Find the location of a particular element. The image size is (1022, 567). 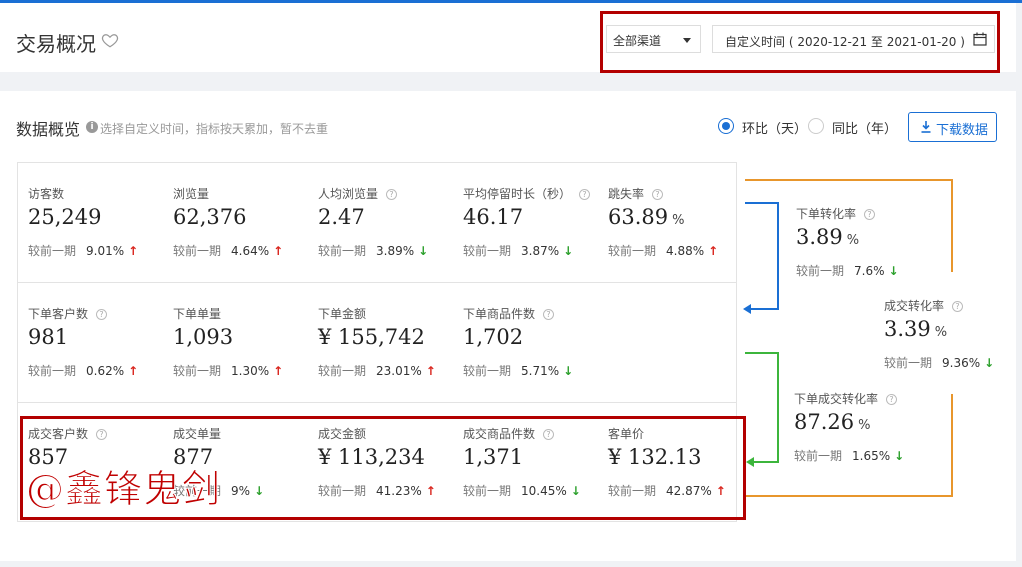

metric-value-text: 1,702 is located at coordinates (493, 337).